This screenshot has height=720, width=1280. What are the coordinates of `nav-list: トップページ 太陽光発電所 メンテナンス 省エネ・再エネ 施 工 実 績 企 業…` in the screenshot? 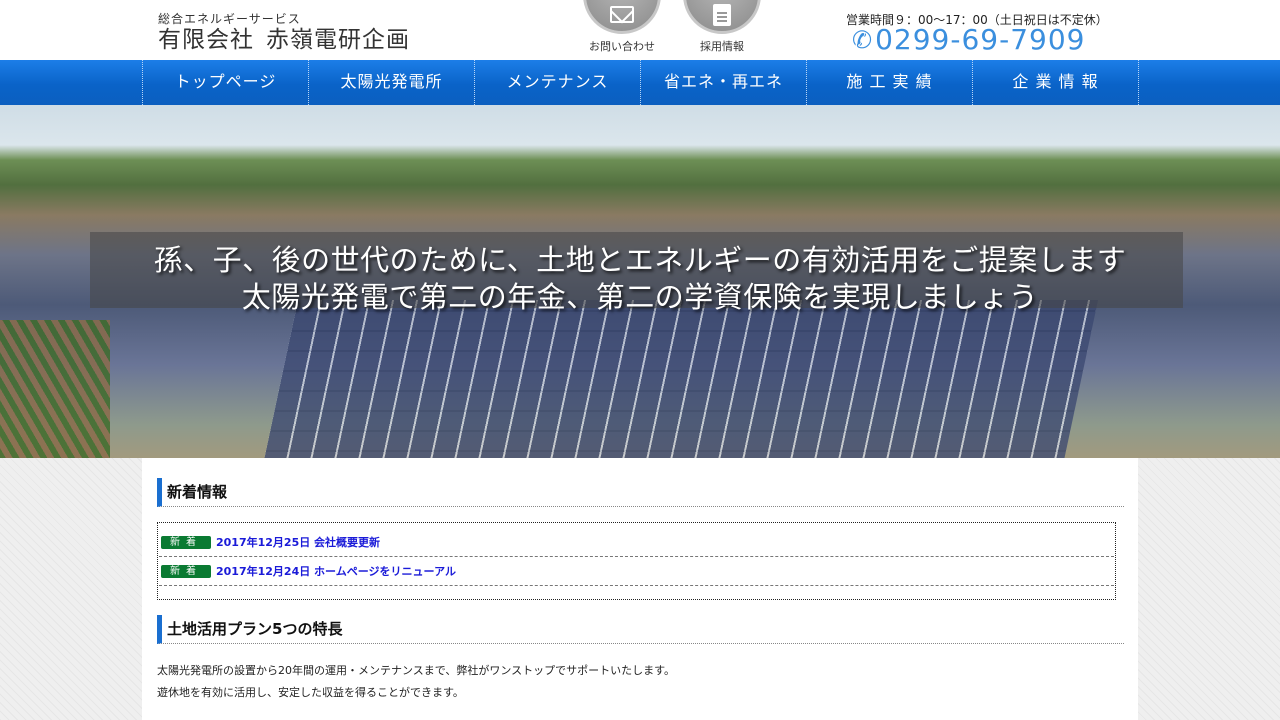 It's located at (640, 82).